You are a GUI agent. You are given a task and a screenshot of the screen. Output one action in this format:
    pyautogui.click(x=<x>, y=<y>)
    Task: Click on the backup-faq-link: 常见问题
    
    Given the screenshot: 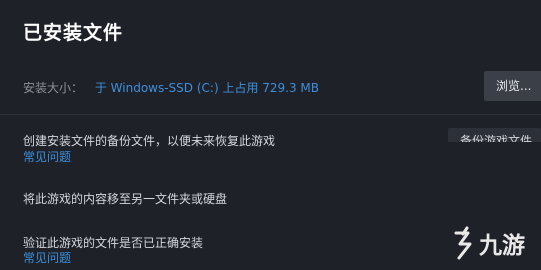 What is the action you would take?
    pyautogui.click(x=47, y=156)
    